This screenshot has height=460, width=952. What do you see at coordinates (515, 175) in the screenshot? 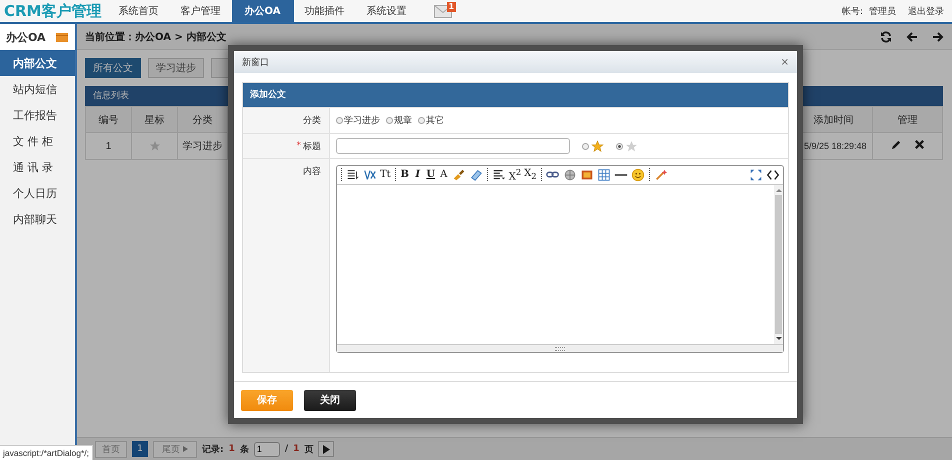
I see `format-button: X$^{2}$` at bounding box center [515, 175].